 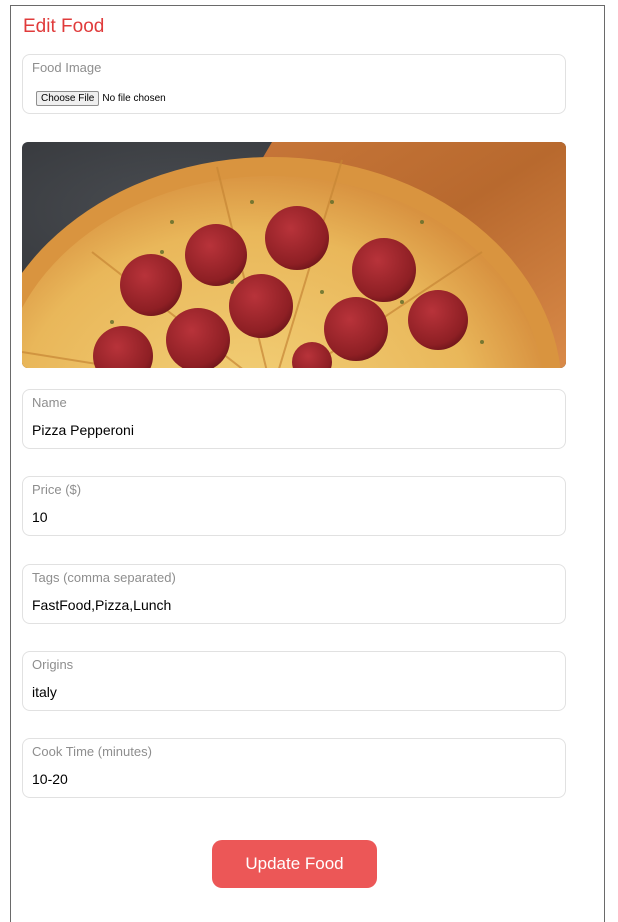 What do you see at coordinates (83, 430) in the screenshot?
I see `name-input: Pizza Pepperoni` at bounding box center [83, 430].